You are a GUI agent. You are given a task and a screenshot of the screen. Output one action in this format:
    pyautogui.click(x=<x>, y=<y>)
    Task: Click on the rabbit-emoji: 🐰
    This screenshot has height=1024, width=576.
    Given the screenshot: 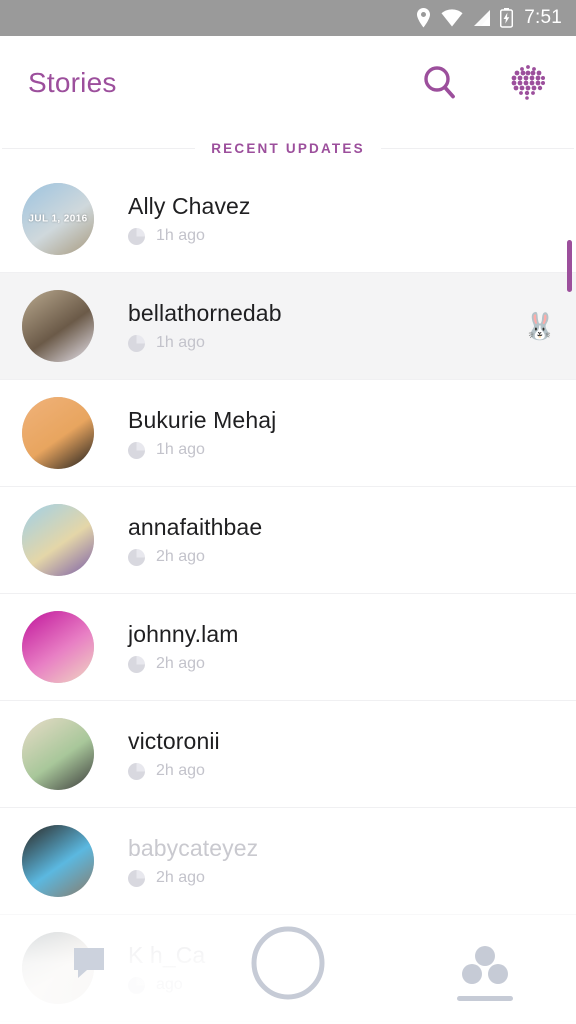 What is the action you would take?
    pyautogui.click(x=539, y=326)
    